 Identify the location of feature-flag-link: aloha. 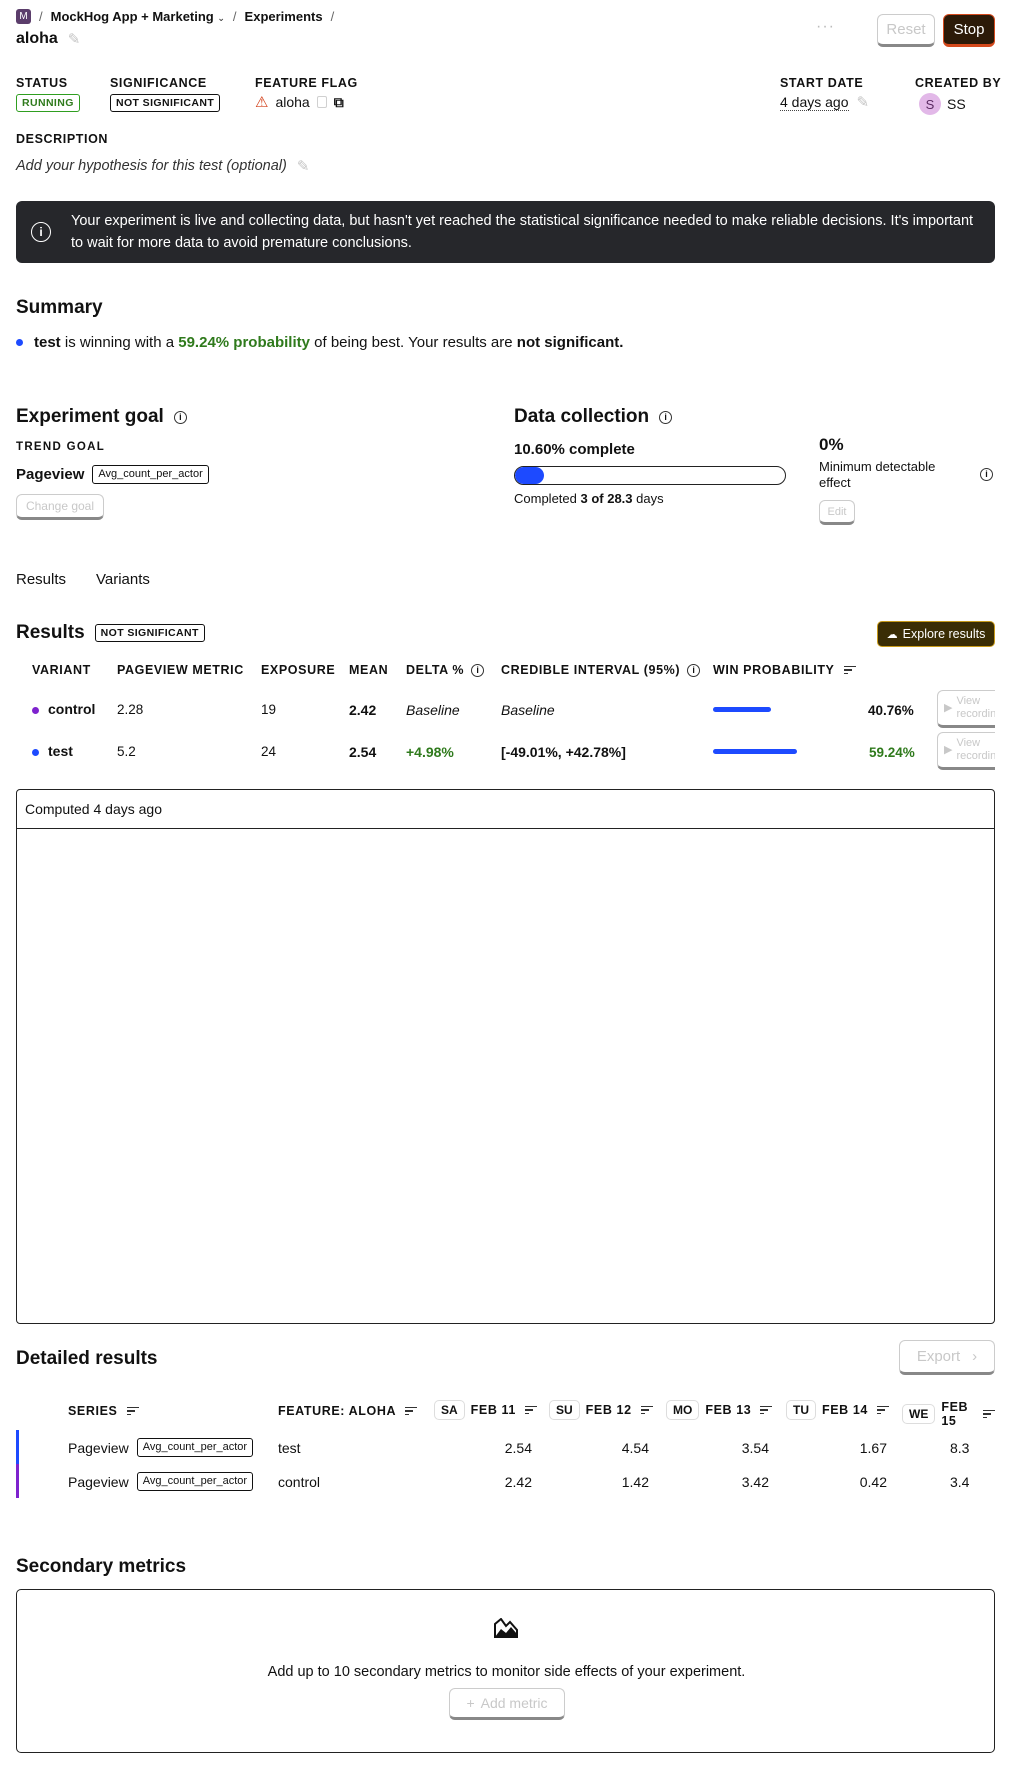
(292, 102).